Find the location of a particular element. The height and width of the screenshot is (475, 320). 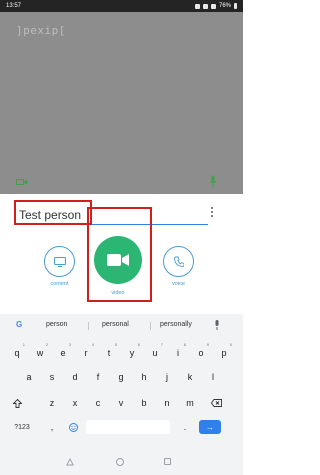

key-f: f is located at coordinates (98, 377).